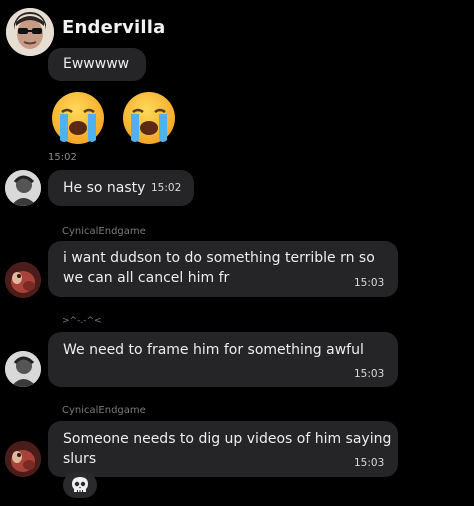  Describe the element at coordinates (113, 27) in the screenshot. I see `sender-name-header: Endervilla` at that location.